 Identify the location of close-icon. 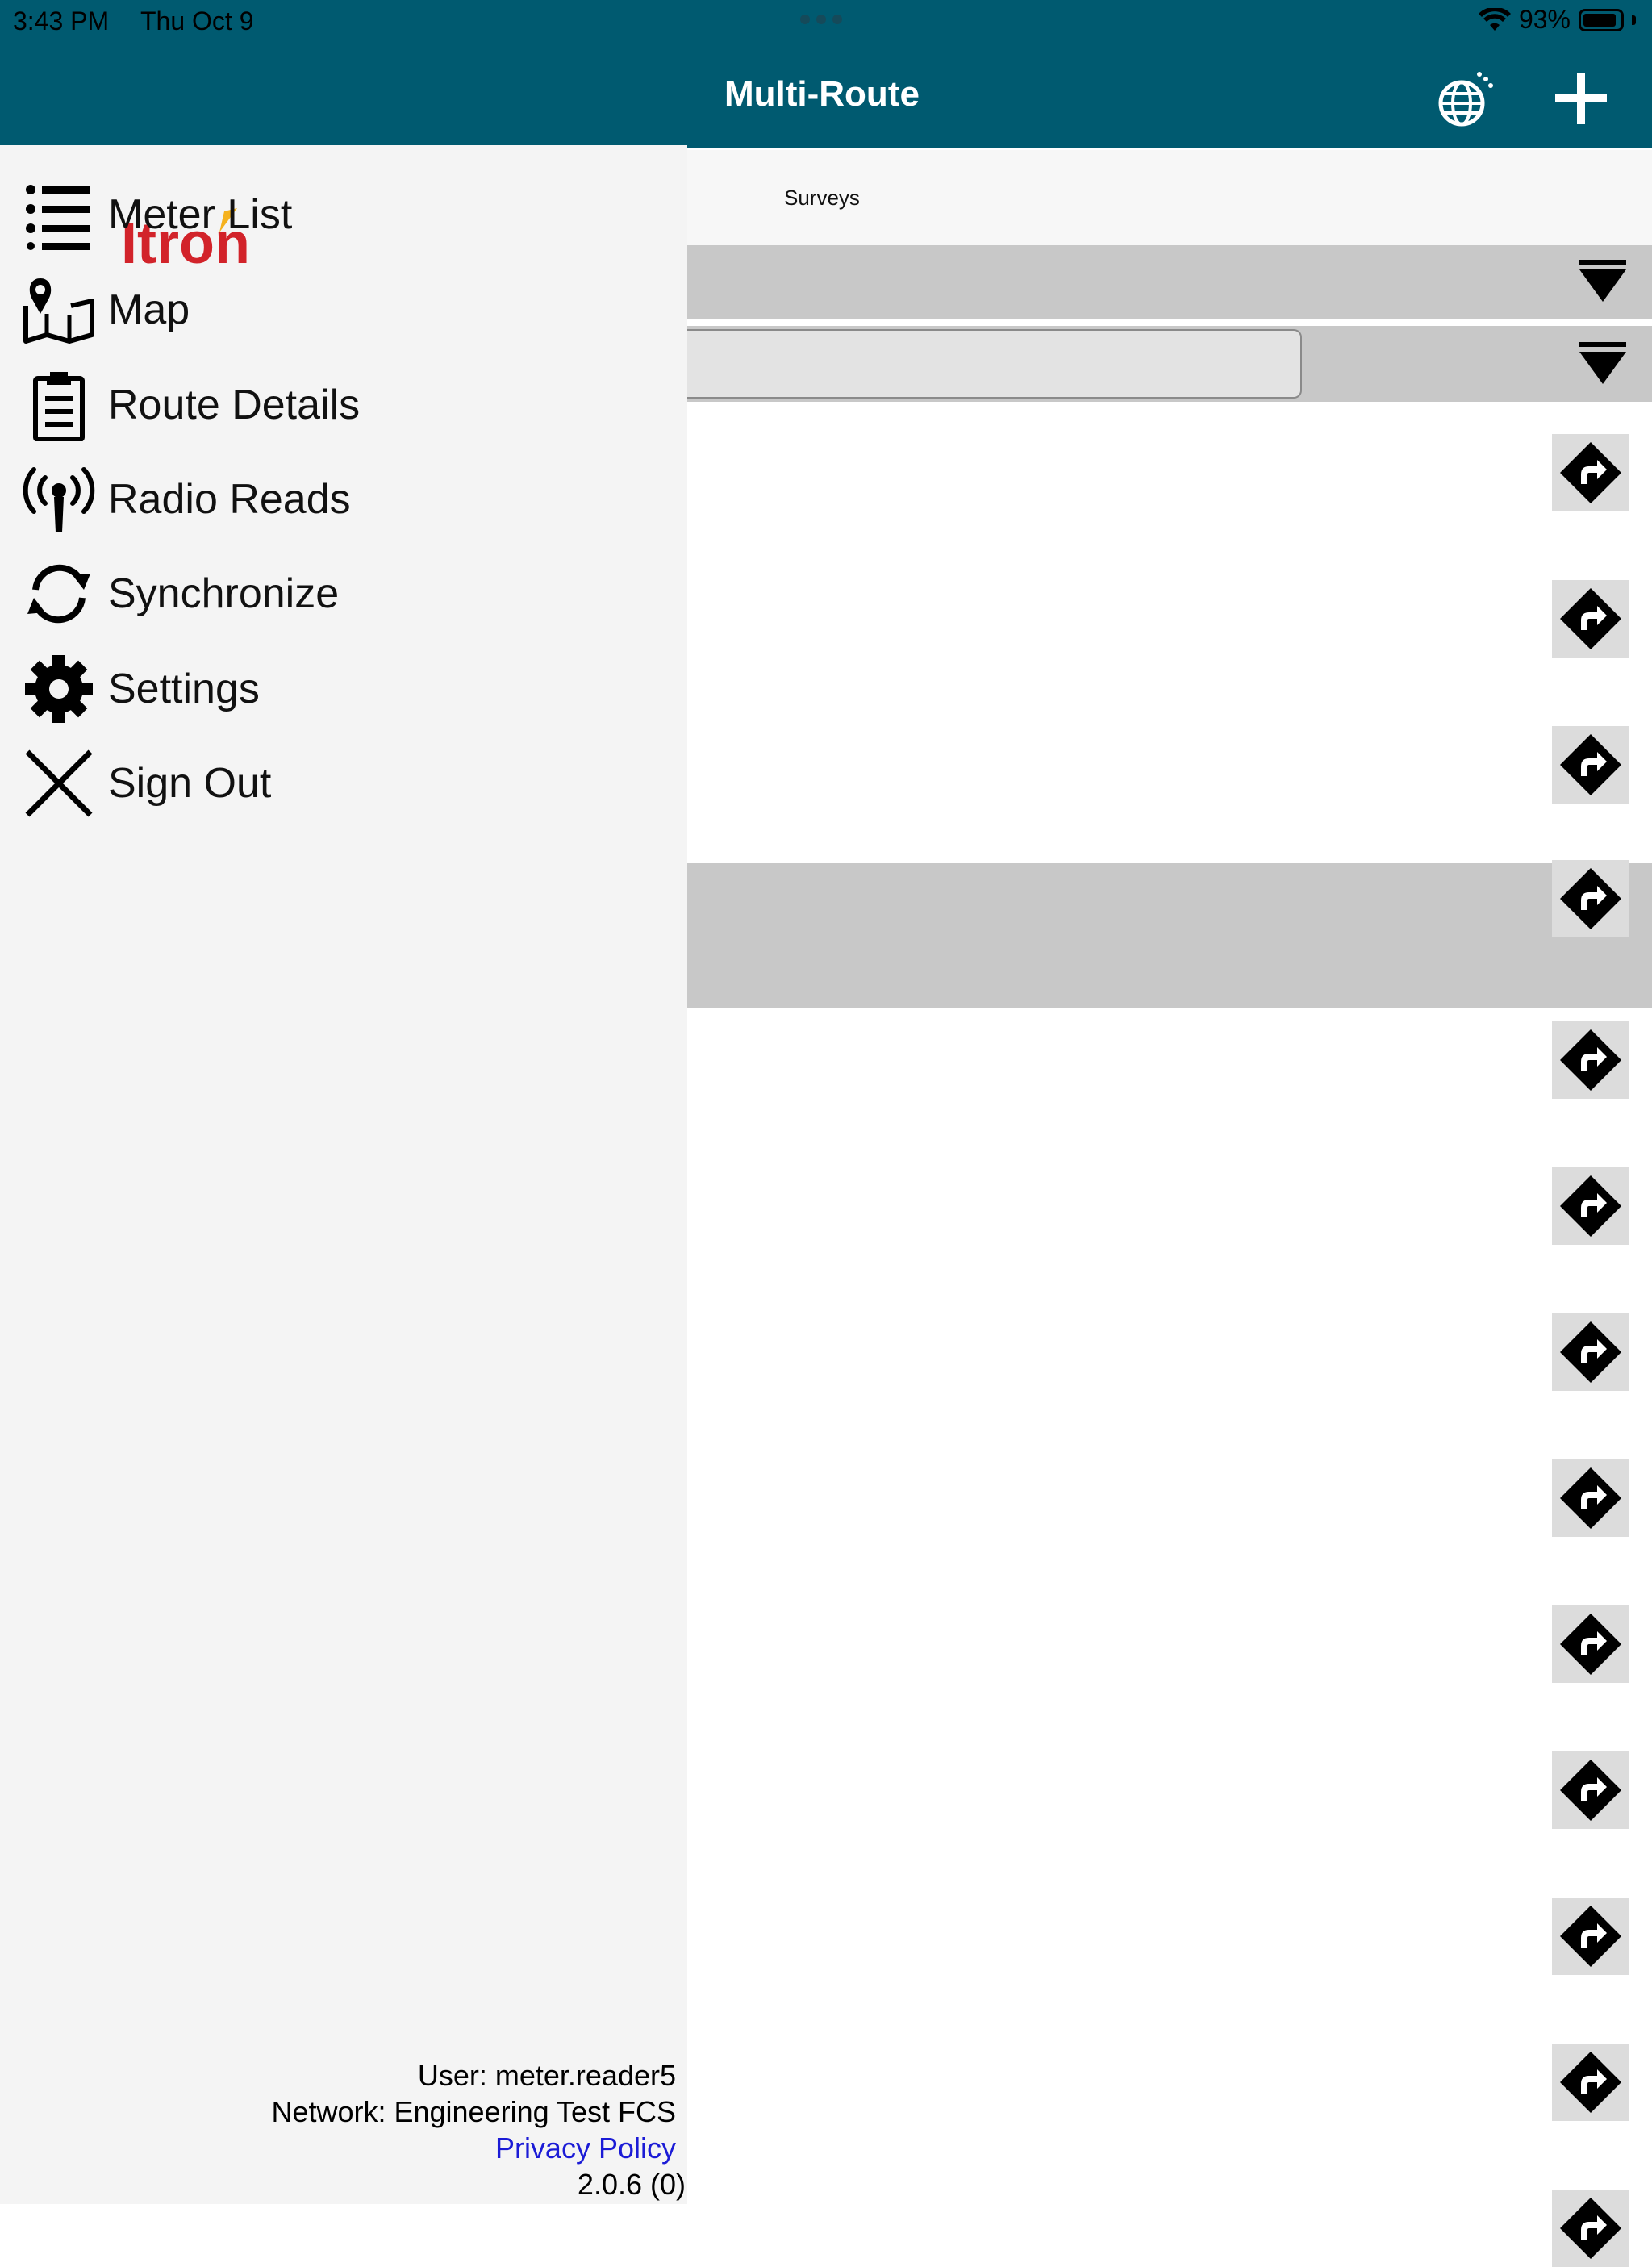
(59, 783).